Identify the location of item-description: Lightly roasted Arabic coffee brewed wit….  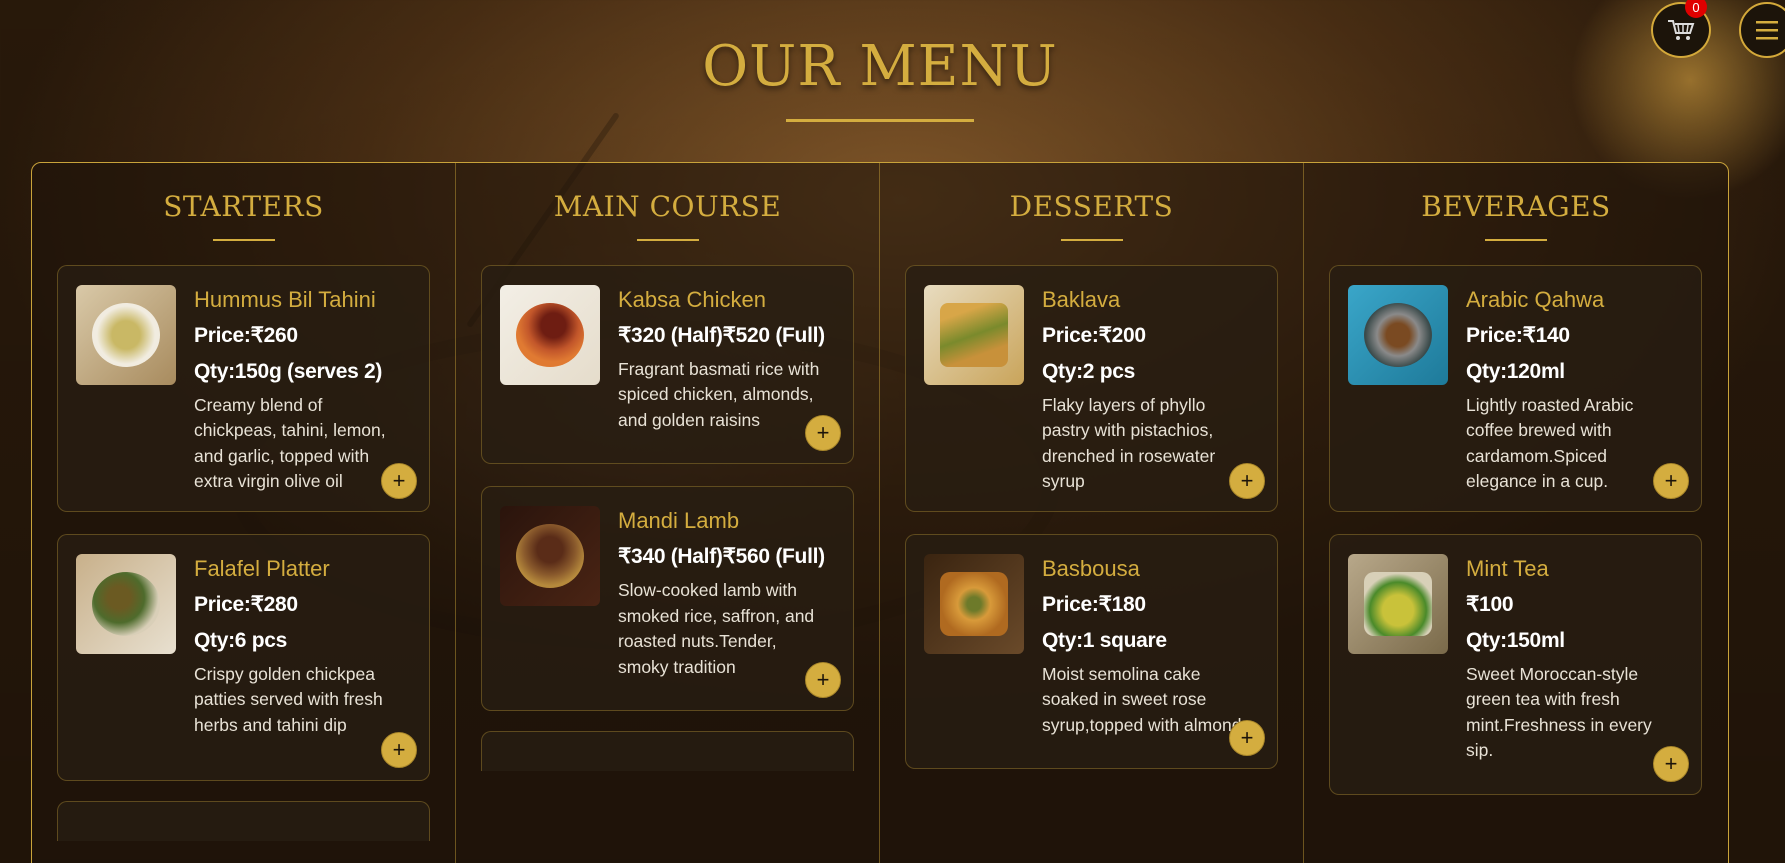
(1550, 443).